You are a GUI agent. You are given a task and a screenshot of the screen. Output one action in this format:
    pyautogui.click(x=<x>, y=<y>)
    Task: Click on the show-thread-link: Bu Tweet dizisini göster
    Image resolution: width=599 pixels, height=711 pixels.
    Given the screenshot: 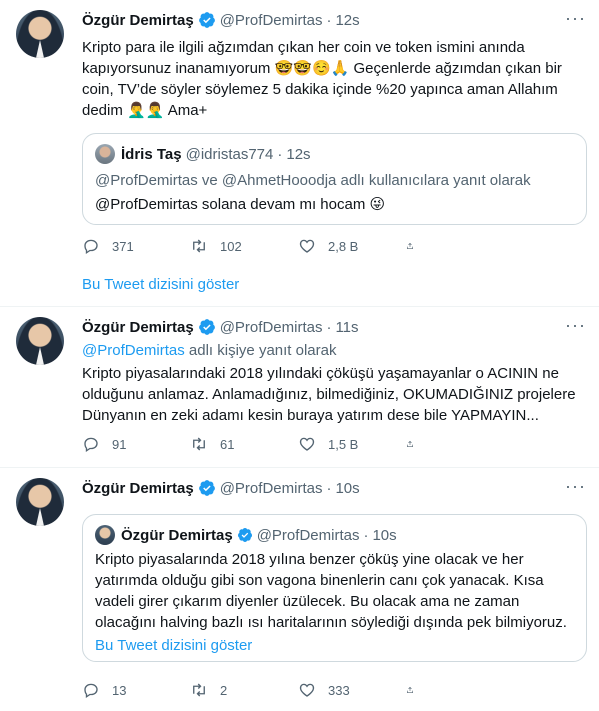 What is the action you would take?
    pyautogui.click(x=160, y=284)
    